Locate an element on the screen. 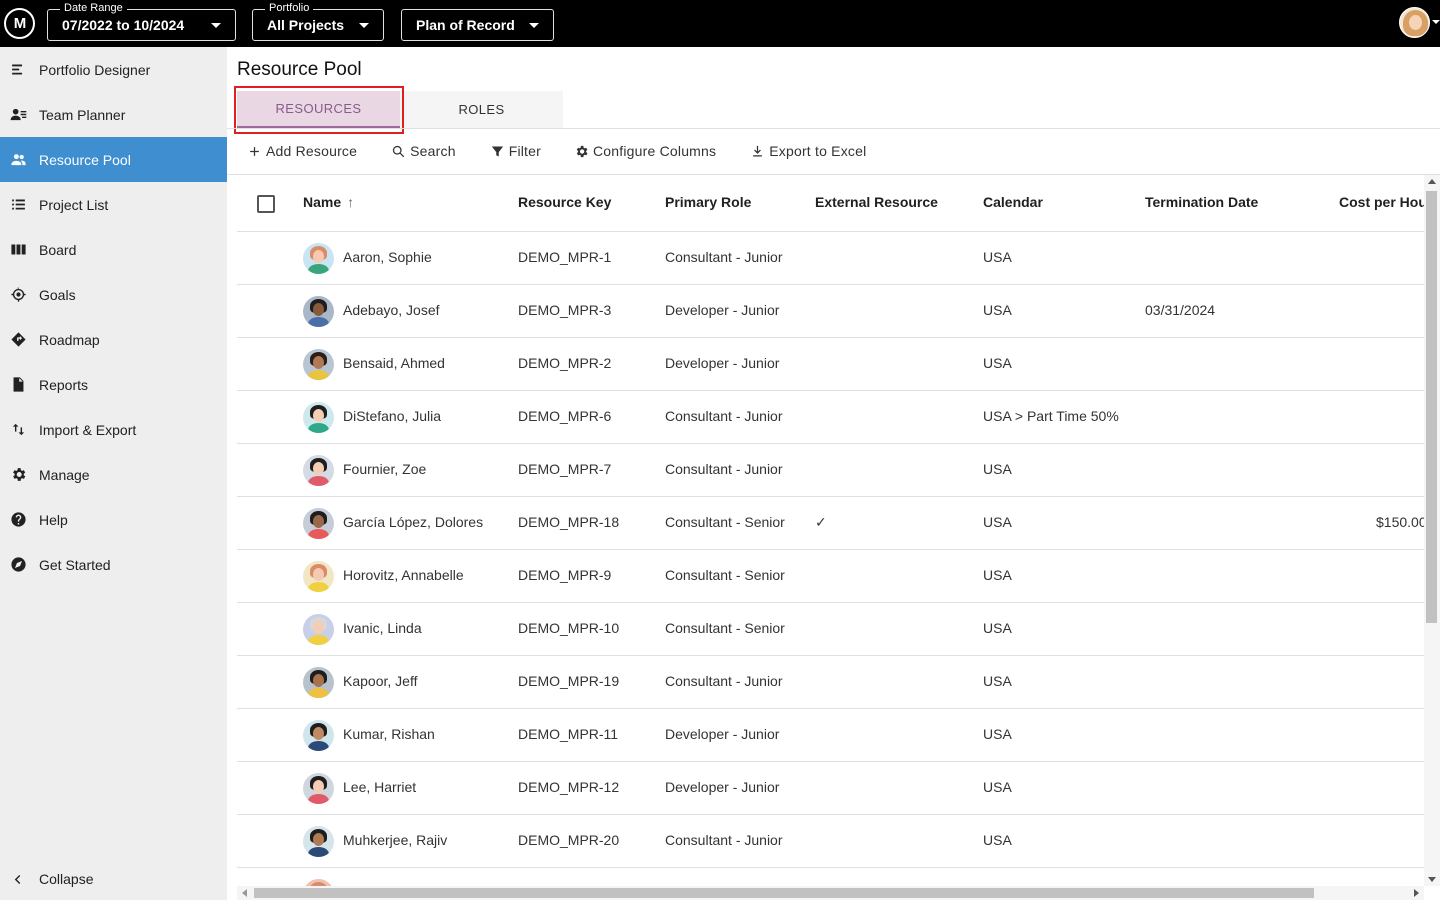 The image size is (1440, 900). collapse-sidebar-button: Collapse is located at coordinates (113, 879).